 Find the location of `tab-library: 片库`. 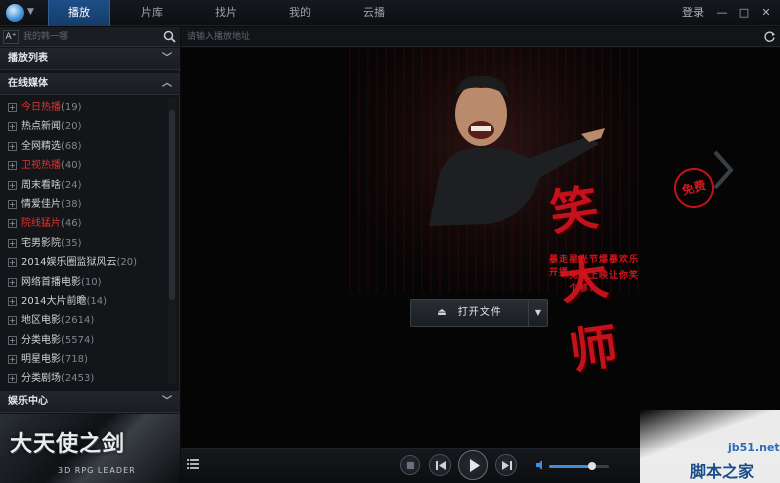

tab-library: 片库 is located at coordinates (152, 13).